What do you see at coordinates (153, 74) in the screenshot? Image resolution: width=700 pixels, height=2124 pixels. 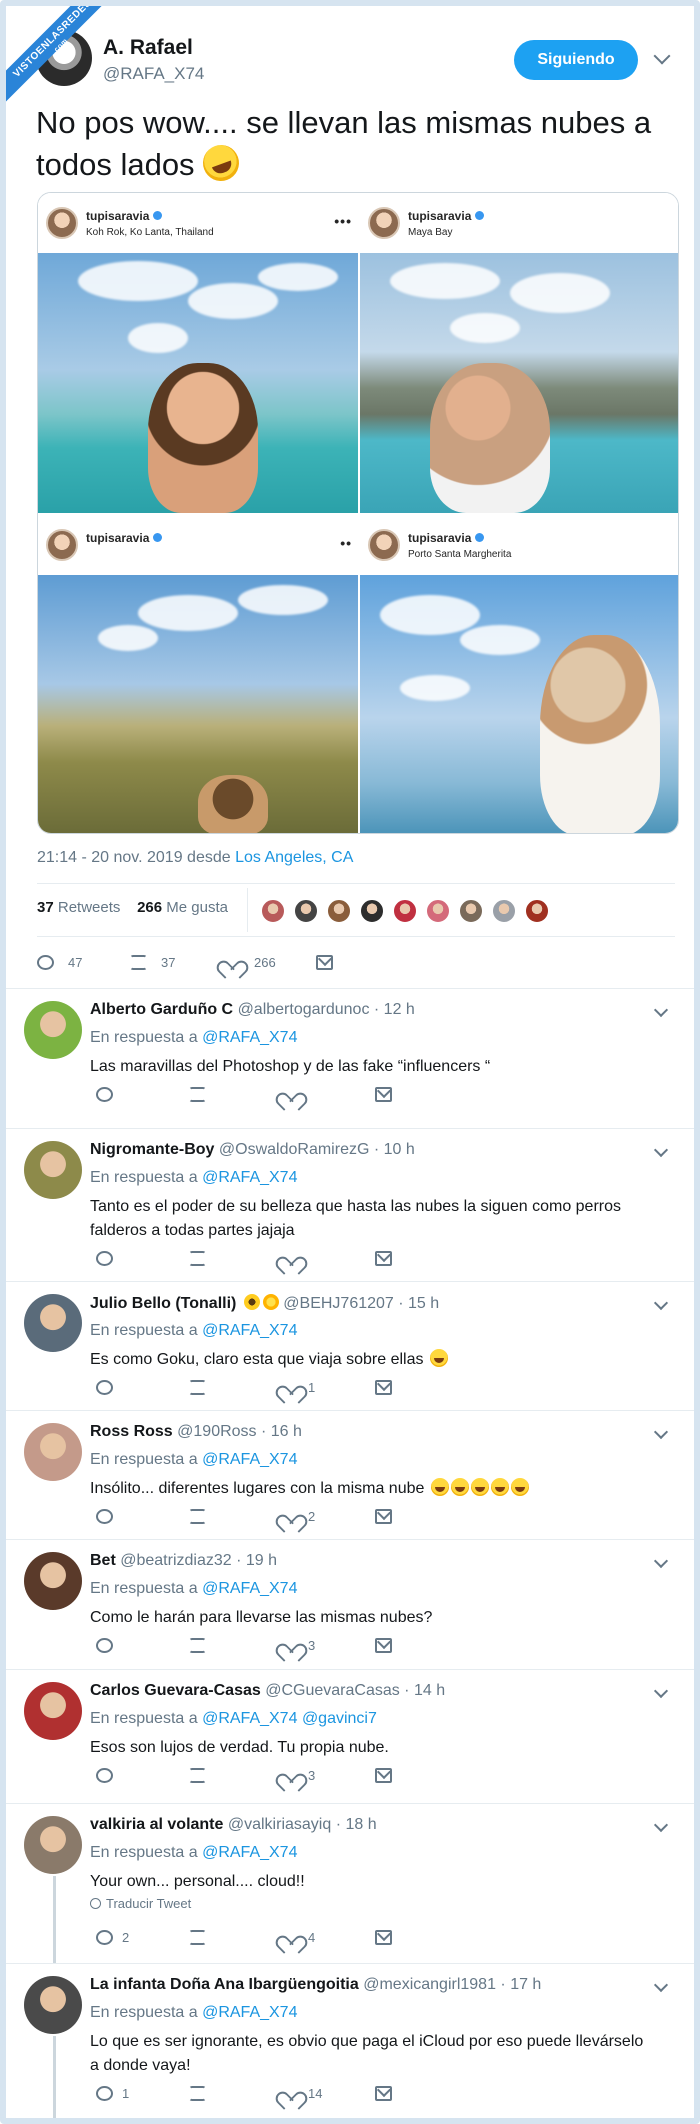 I see `author-handle: @RAFA_X74` at bounding box center [153, 74].